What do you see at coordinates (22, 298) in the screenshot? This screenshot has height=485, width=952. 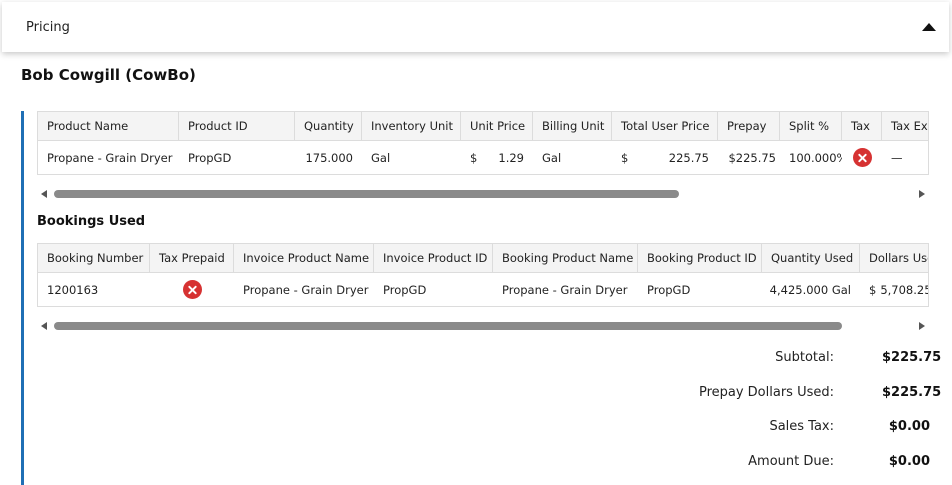 I see `section-accent-bar` at bounding box center [22, 298].